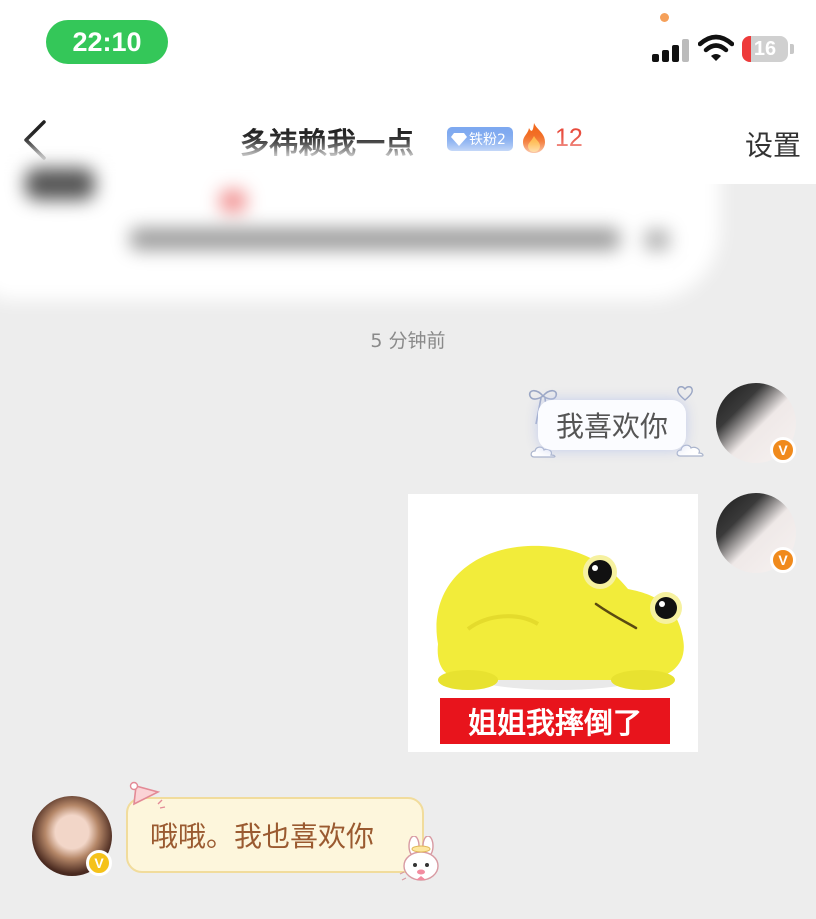 The height and width of the screenshot is (919, 816). I want to click on party-hat-icon, so click(147, 795).